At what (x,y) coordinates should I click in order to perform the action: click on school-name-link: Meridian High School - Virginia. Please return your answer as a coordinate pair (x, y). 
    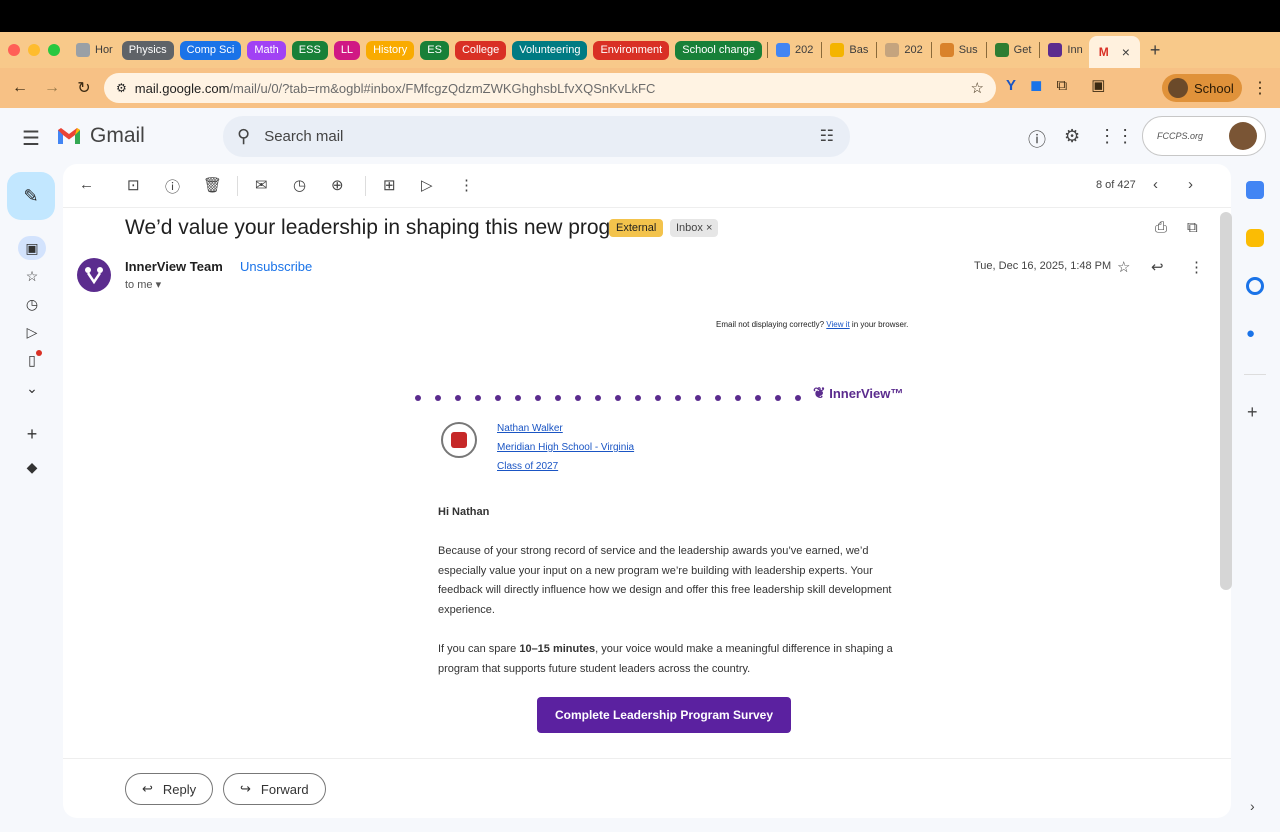
    Looking at the image, I should click on (565, 447).